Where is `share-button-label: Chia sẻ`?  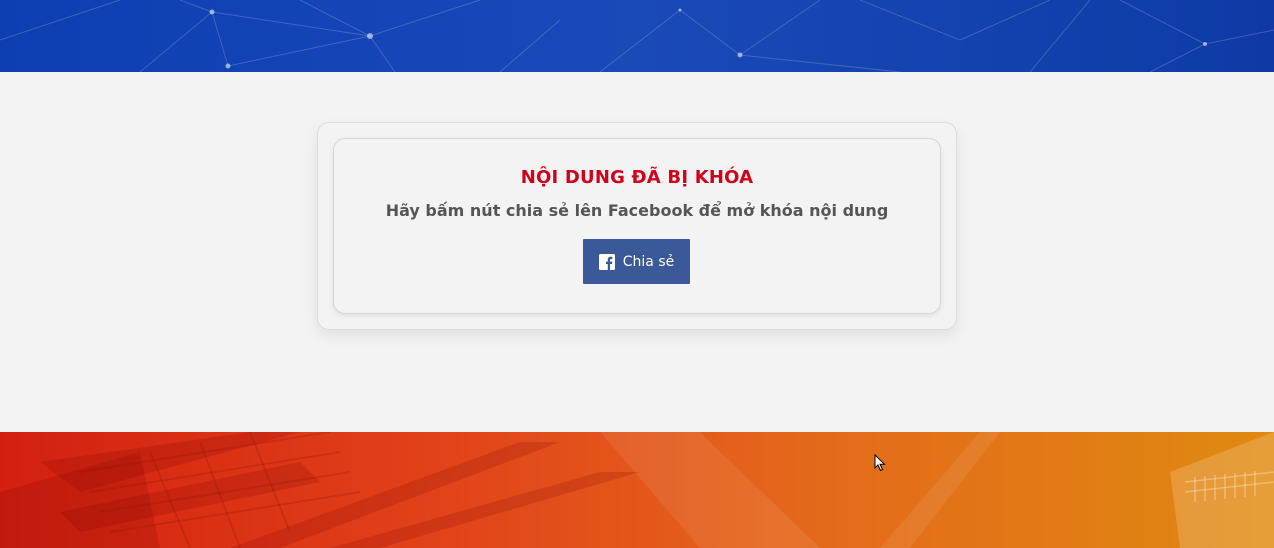
share-button-label: Chia sẻ is located at coordinates (648, 261).